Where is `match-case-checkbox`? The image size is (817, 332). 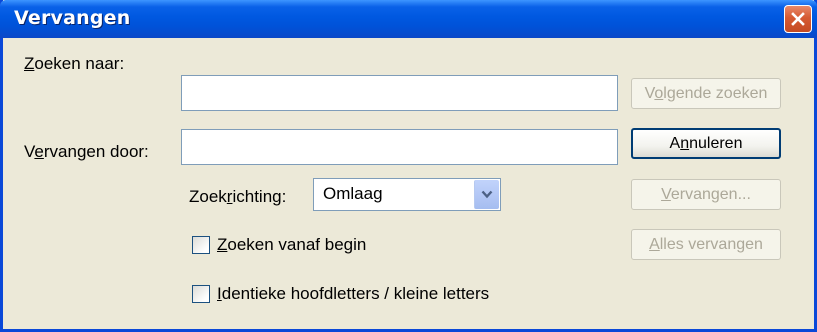 match-case-checkbox is located at coordinates (201, 294).